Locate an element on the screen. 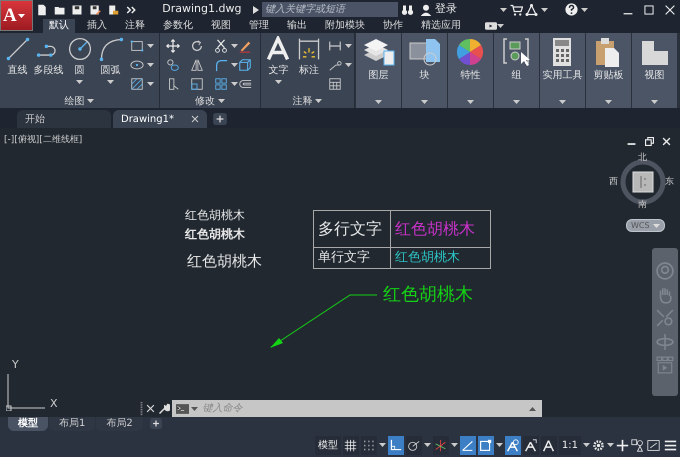  move-icon is located at coordinates (173, 45).